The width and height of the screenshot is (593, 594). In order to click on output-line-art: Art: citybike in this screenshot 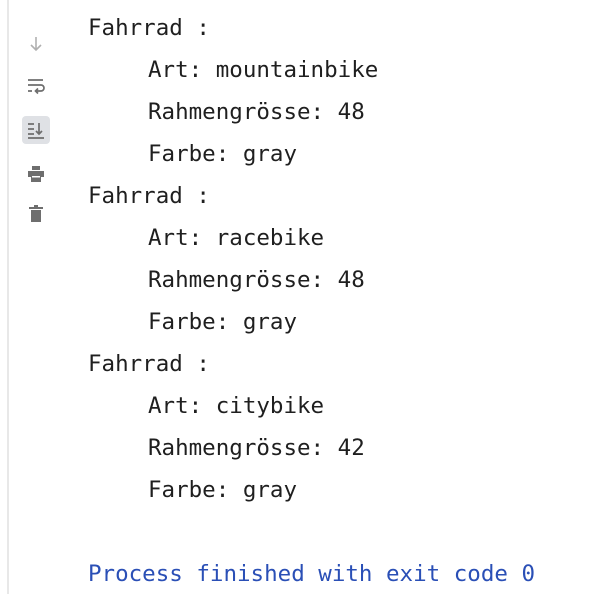, I will do `click(236, 406)`.